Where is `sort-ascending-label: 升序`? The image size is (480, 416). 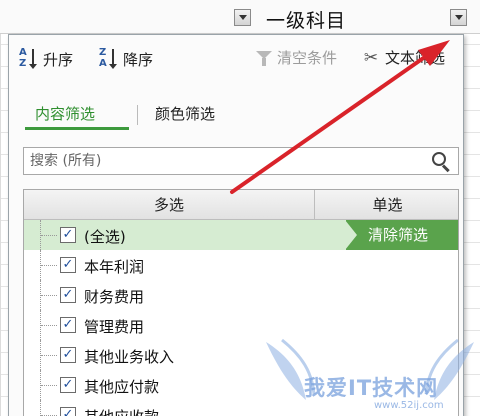
sort-ascending-label: 升序 is located at coordinates (58, 59).